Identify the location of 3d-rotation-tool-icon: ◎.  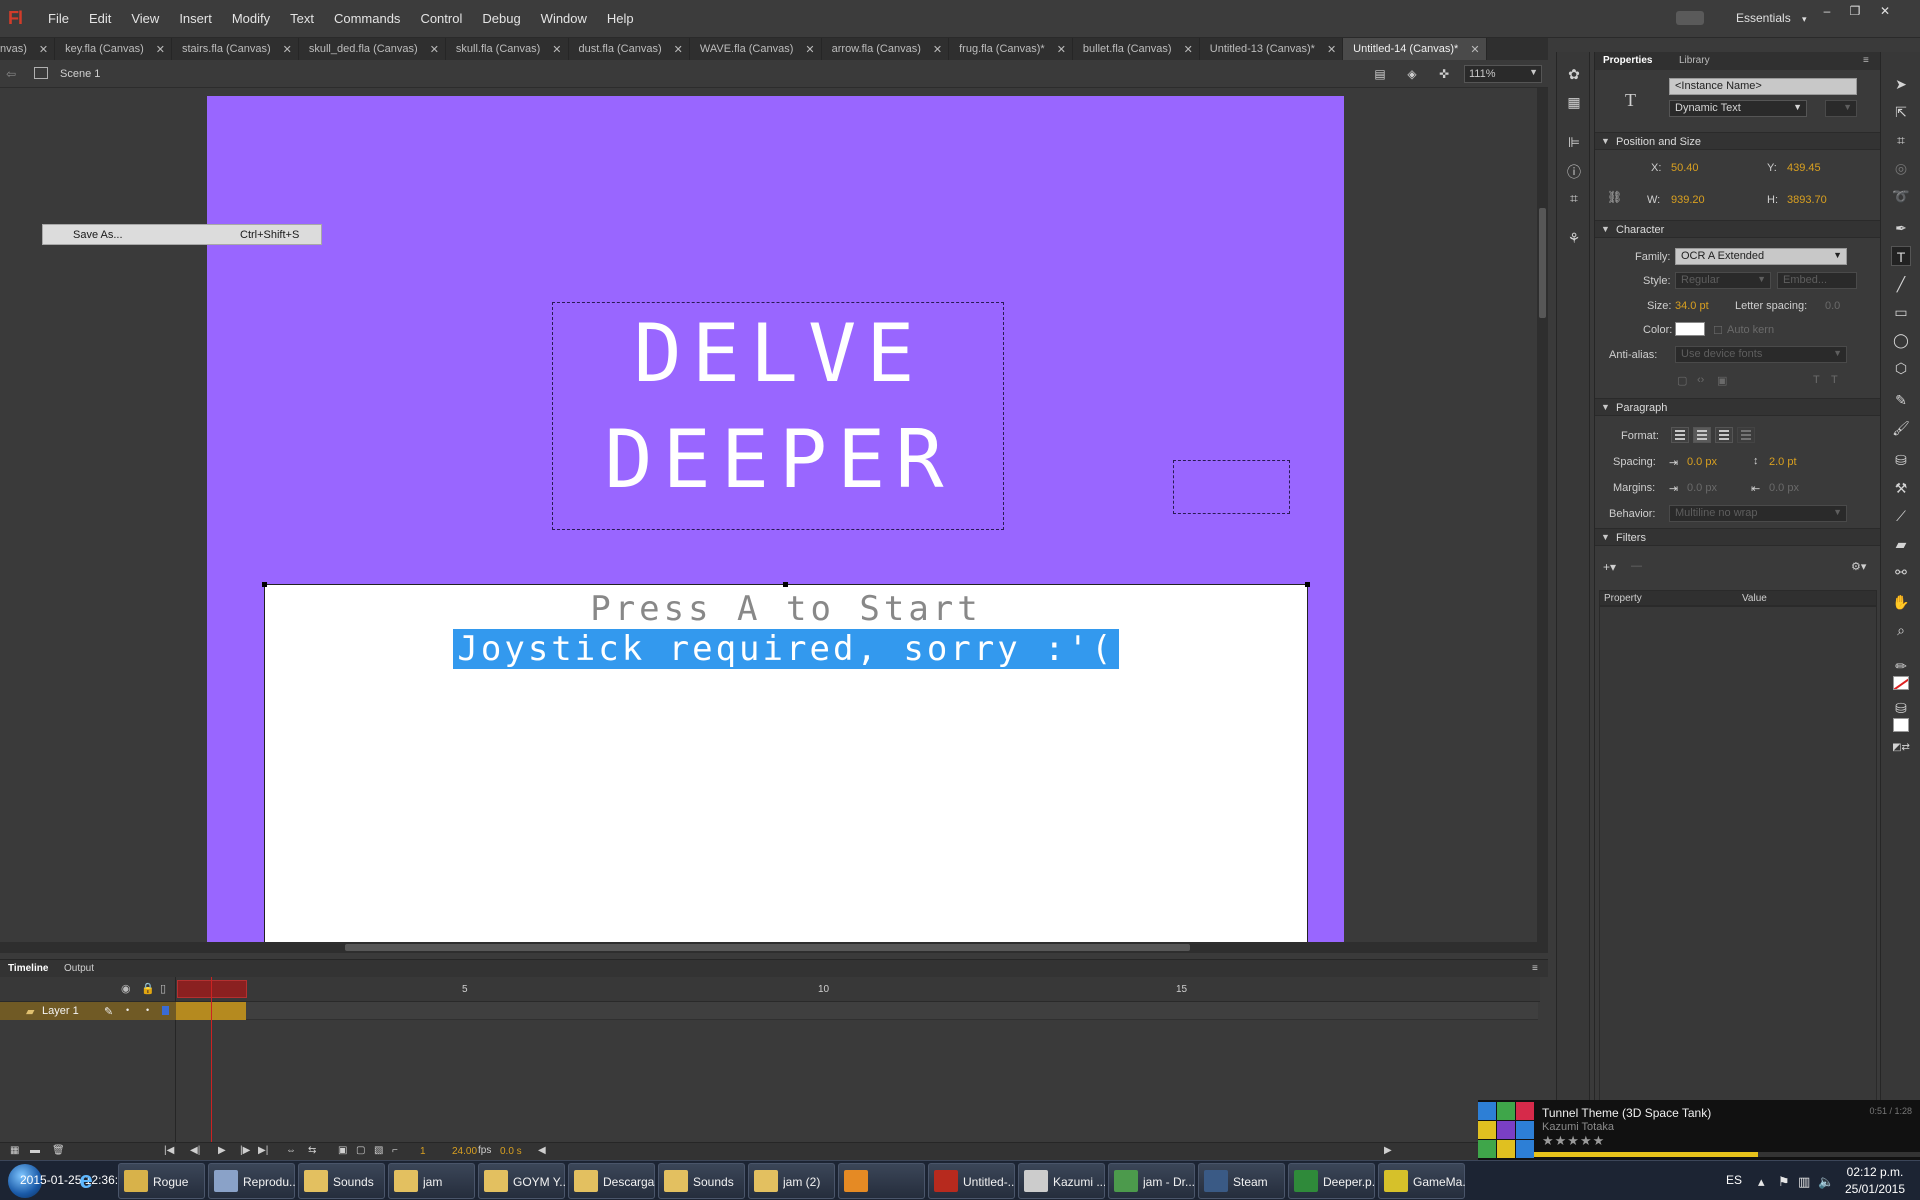
(1901, 168).